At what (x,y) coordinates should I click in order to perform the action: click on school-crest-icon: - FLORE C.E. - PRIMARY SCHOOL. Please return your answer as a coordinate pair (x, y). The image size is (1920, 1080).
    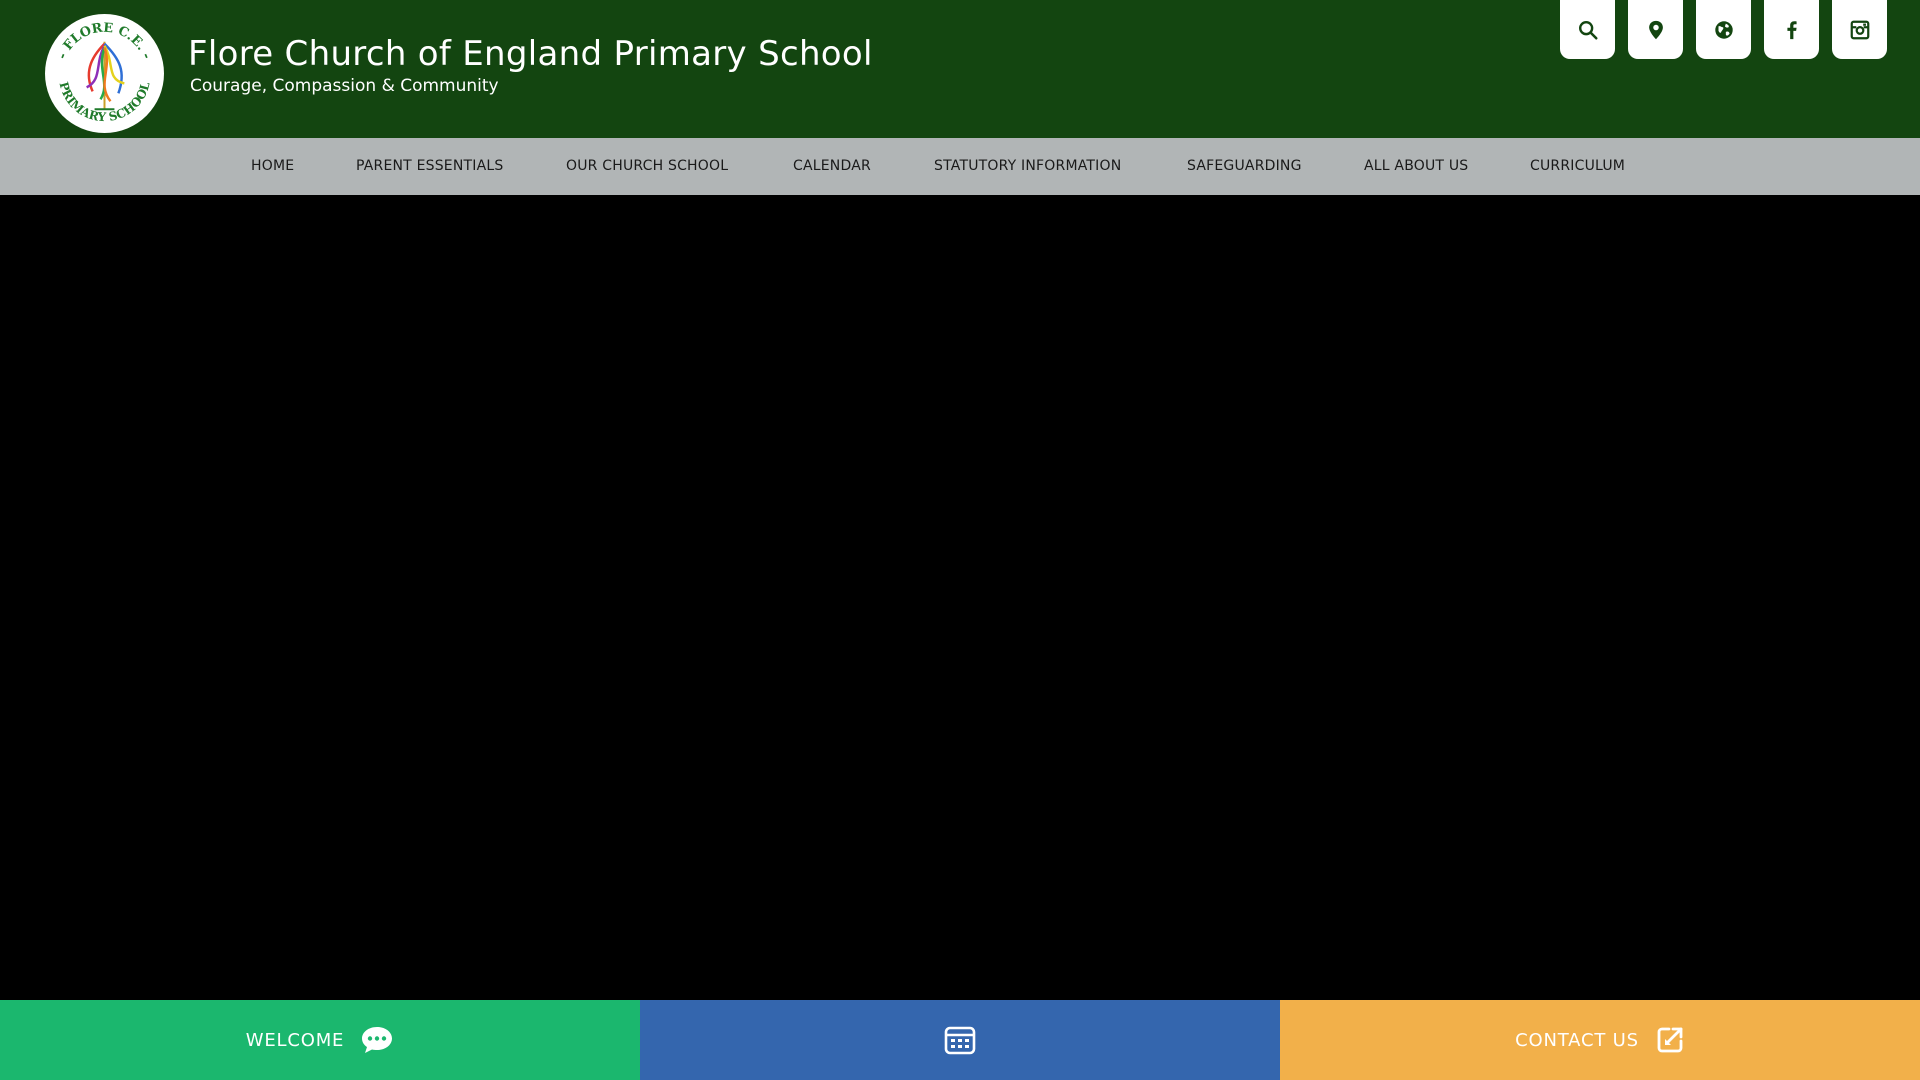
    Looking at the image, I should click on (104, 73).